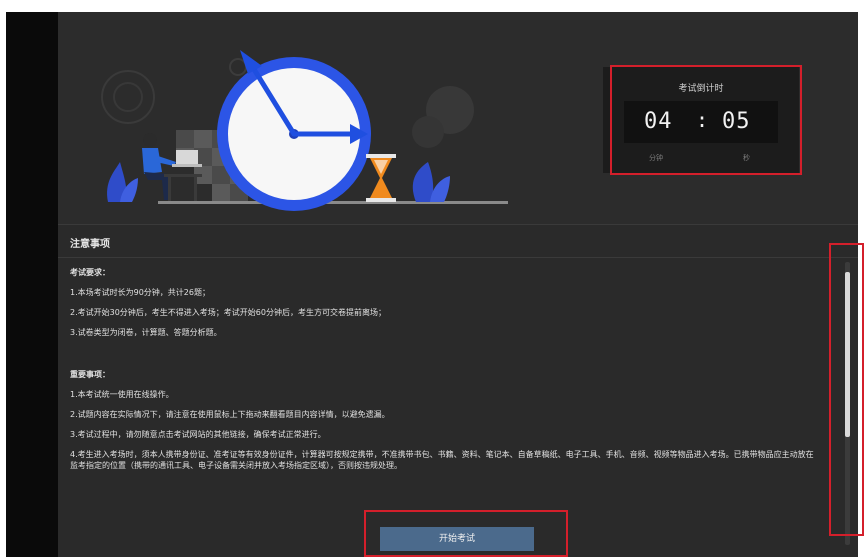 The height and width of the screenshot is (557, 867). I want to click on hero-divider, so click(458, 224).